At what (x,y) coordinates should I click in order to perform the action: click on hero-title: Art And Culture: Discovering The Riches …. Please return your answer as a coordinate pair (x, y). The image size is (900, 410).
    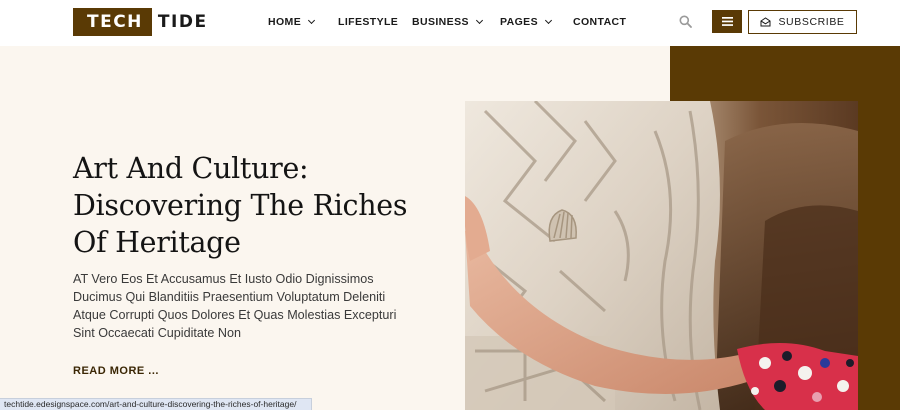
    Looking at the image, I should click on (258, 205).